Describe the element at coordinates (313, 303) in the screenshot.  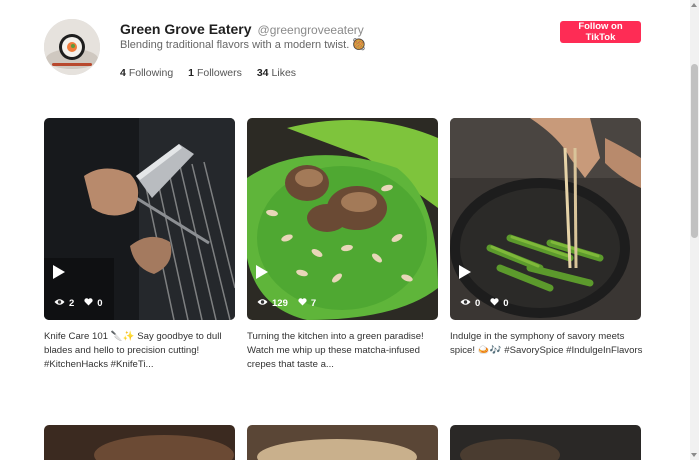
I see `like-count: 7` at that location.